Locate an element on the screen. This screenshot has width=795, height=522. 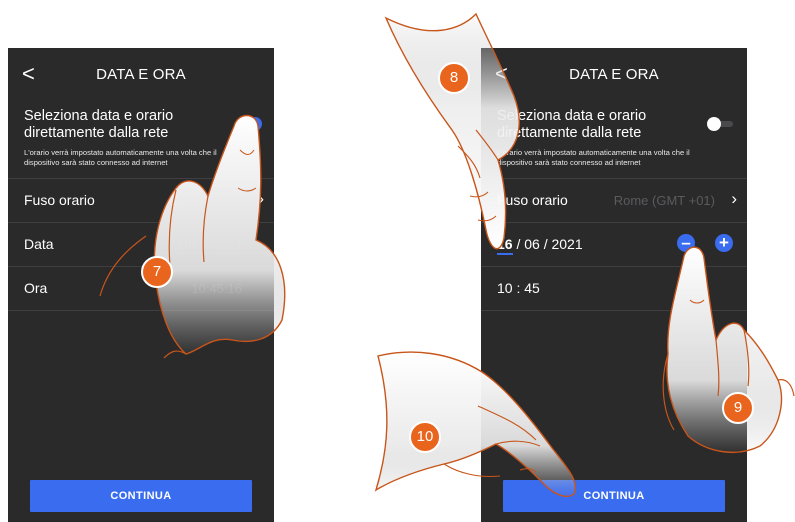
timezone-value: E is located at coordinates (173, 200).